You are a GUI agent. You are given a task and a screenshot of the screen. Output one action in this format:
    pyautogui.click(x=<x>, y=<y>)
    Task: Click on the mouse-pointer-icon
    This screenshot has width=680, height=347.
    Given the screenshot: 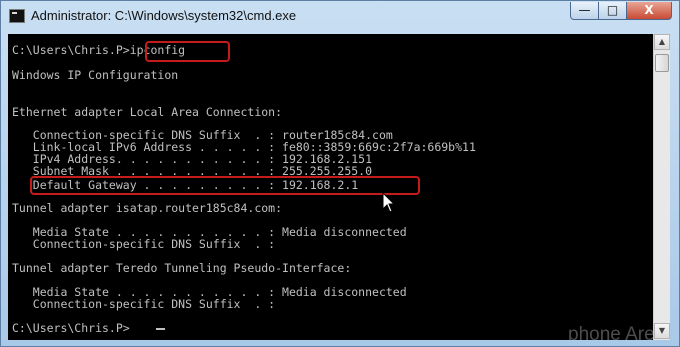 What is the action you would take?
    pyautogui.click(x=389, y=202)
    